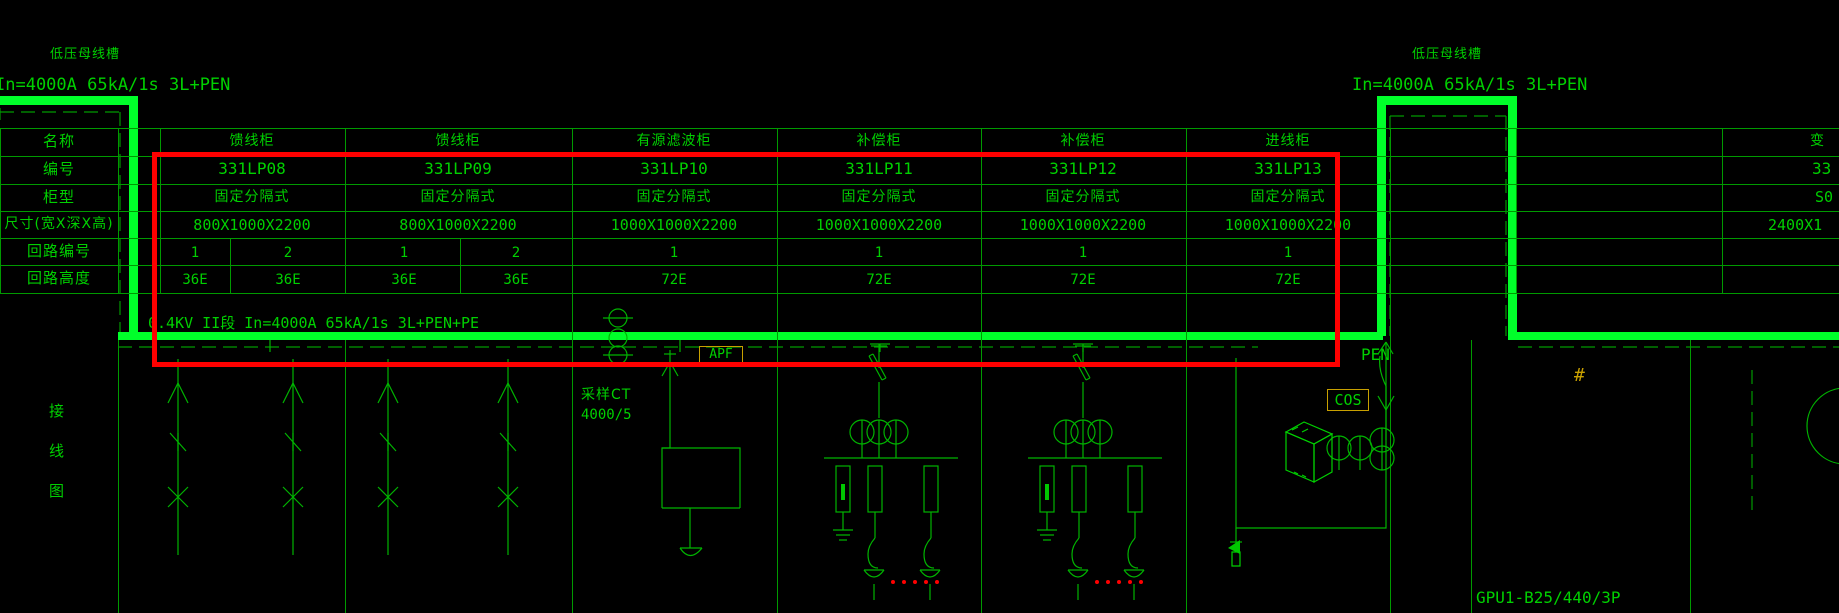  I want to click on capacitor-bank-2-red-dots, so click(1119, 582).